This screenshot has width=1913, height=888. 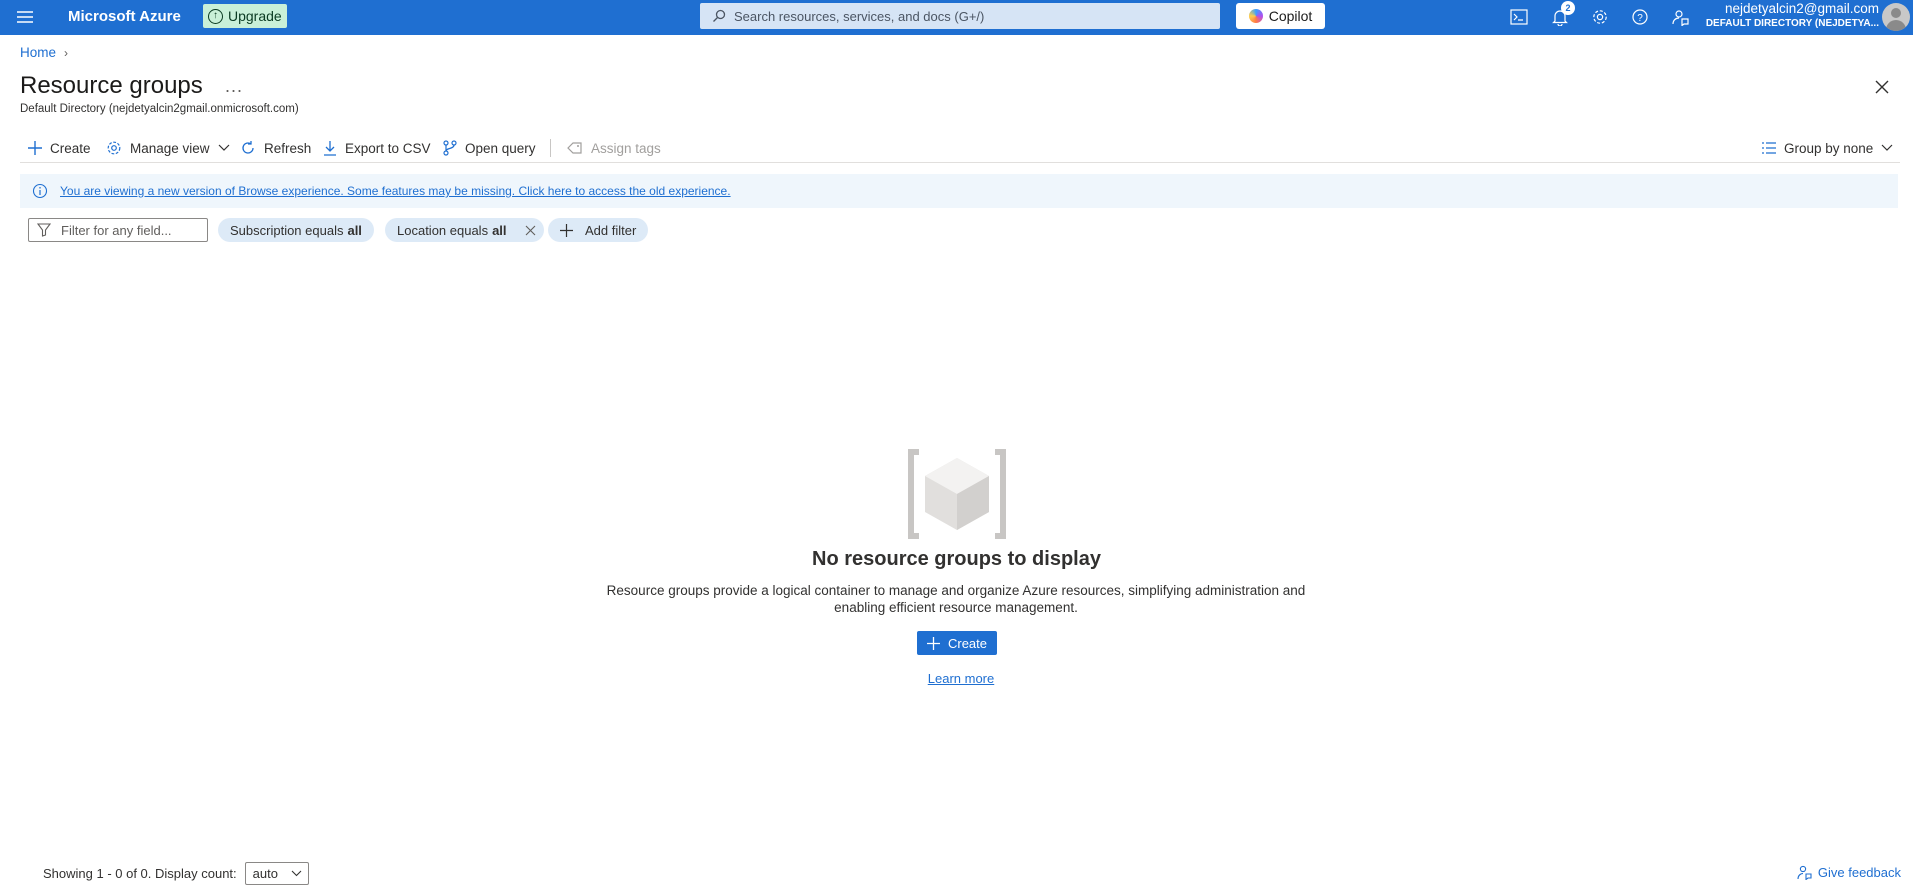 I want to click on refresh-label: Refresh, so click(x=288, y=148).